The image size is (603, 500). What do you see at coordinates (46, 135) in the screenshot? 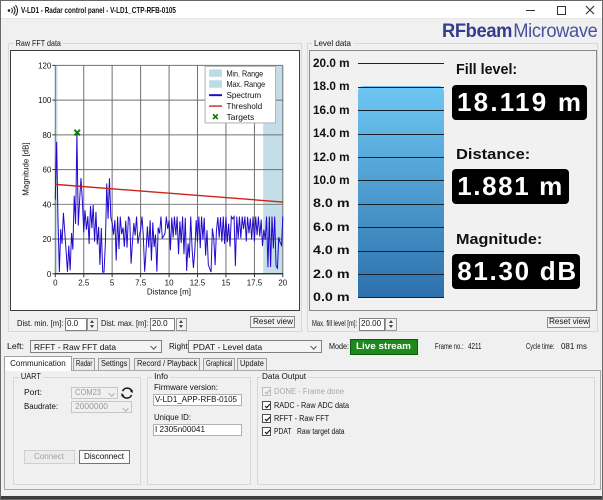
I see `svg-text: 80` at bounding box center [46, 135].